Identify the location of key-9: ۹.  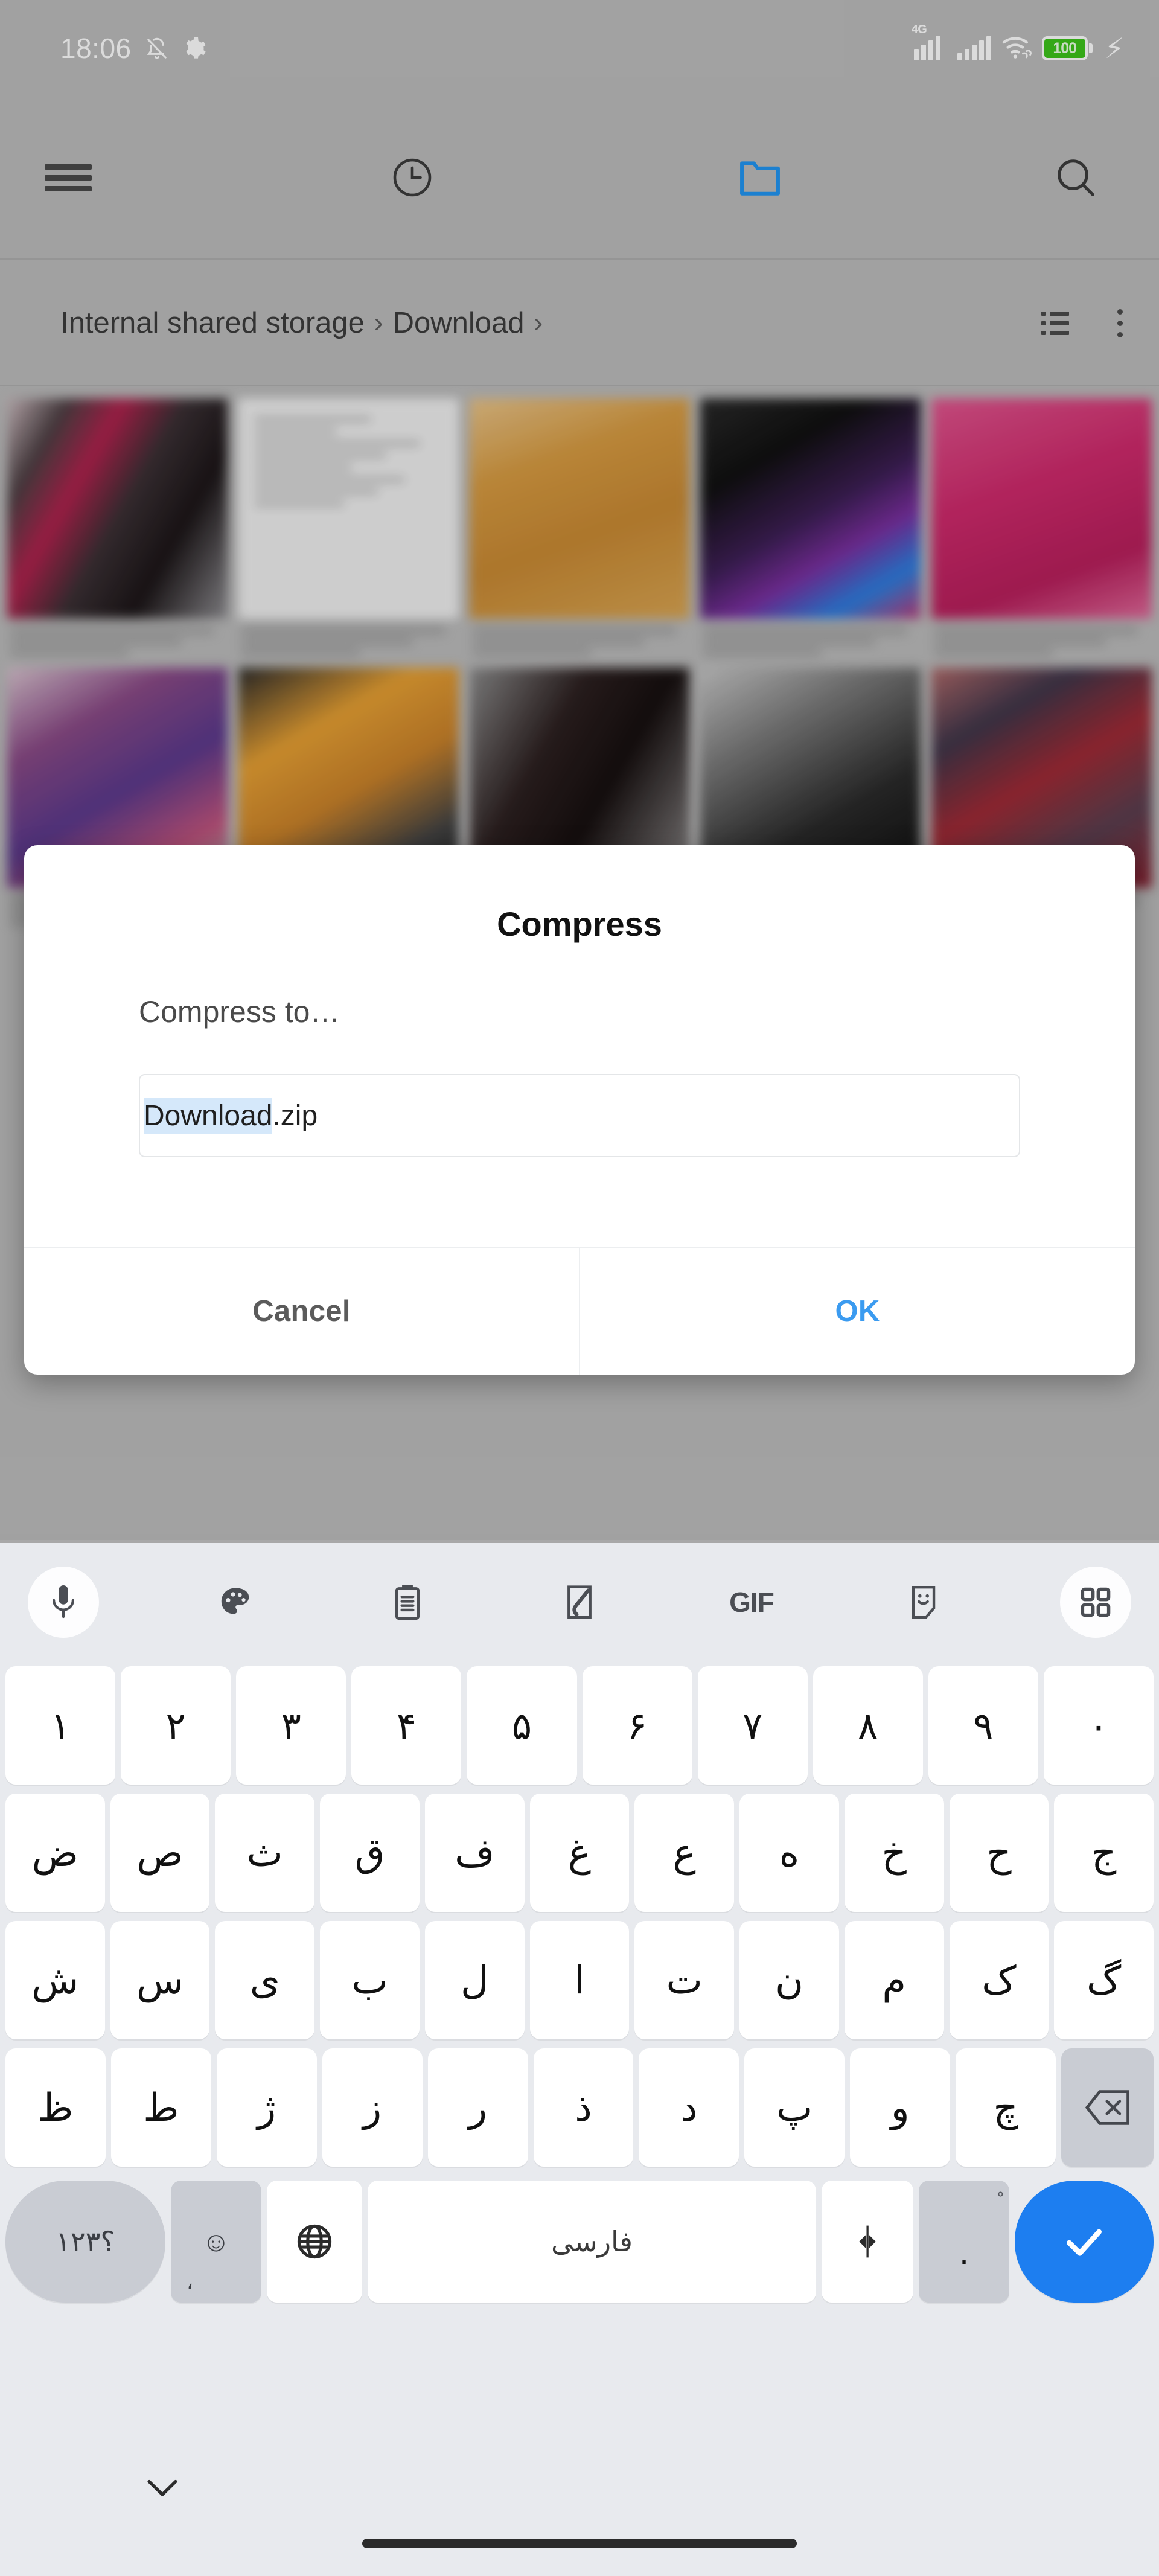
(983, 1726).